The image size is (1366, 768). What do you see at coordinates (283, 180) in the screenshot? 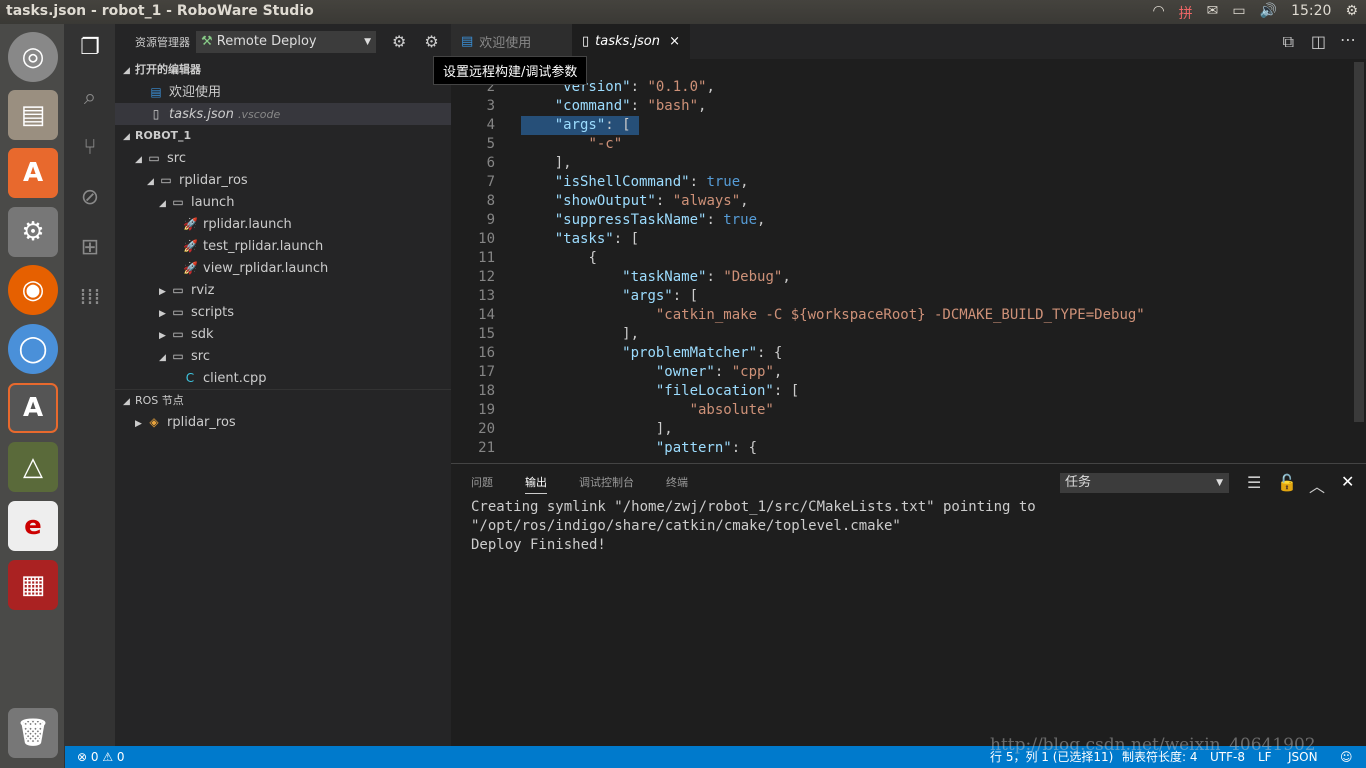
I see `tree-item: ◢ ▭ rplidar_ros` at bounding box center [283, 180].